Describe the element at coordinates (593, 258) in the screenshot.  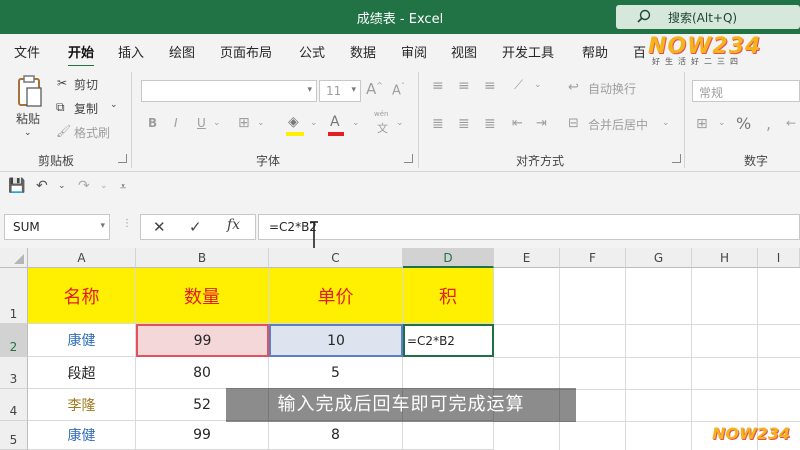
I see `column-header-f: F` at that location.